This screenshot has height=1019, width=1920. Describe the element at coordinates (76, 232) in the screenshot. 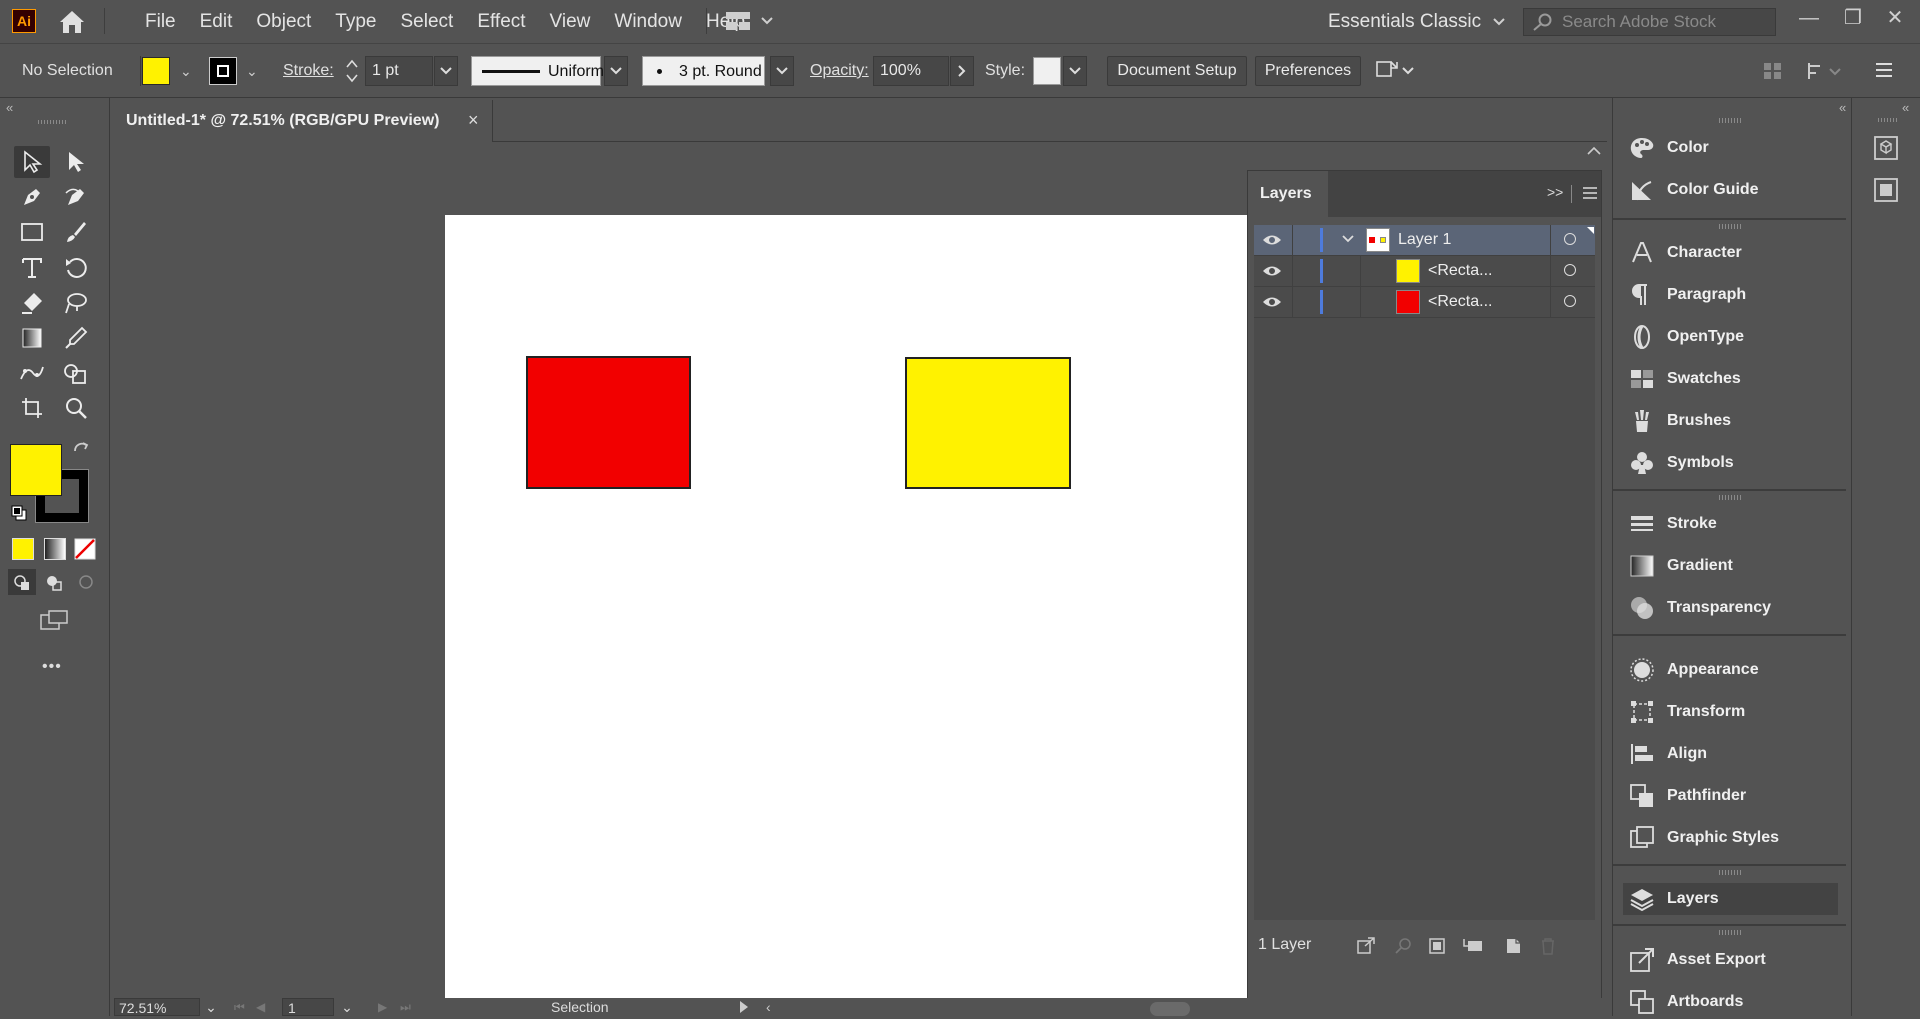

I see `paintbrush-tool-icon` at that location.